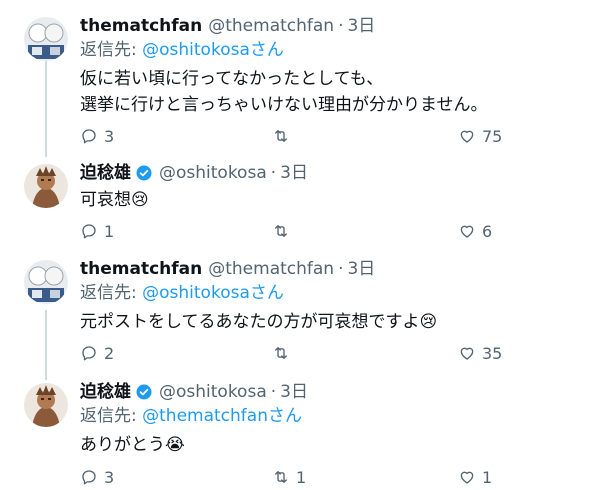 This screenshot has width=600, height=490. What do you see at coordinates (330, 445) in the screenshot?
I see `tweet-text: ありがとう😭` at bounding box center [330, 445].